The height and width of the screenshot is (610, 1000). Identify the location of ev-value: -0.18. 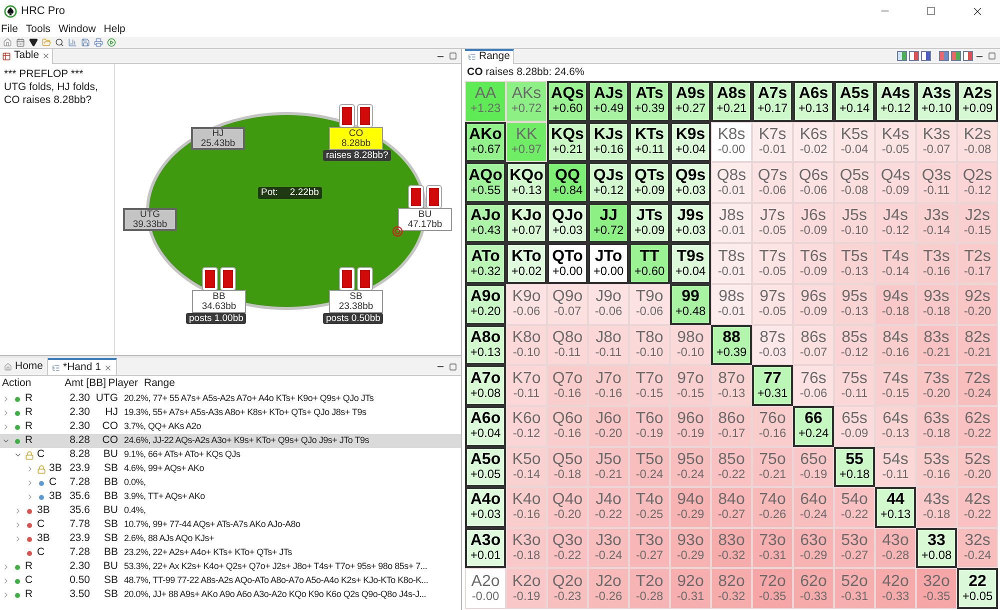
(526, 556).